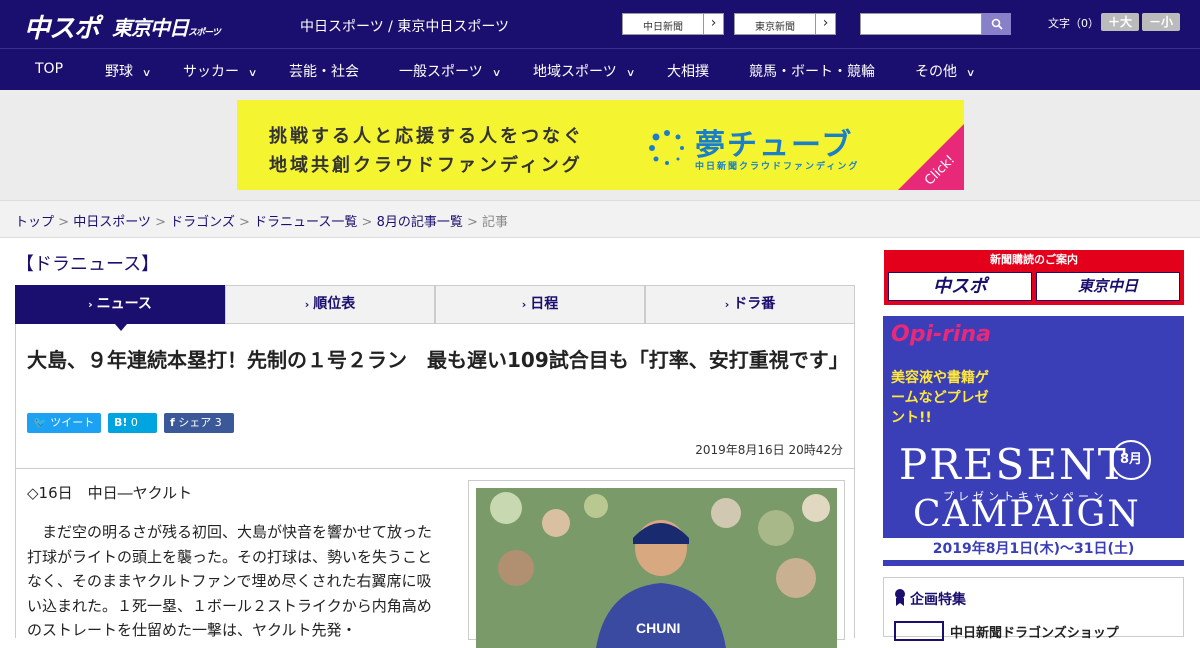  Describe the element at coordinates (119, 72) in the screenshot. I see `nav-label: 野球` at that location.